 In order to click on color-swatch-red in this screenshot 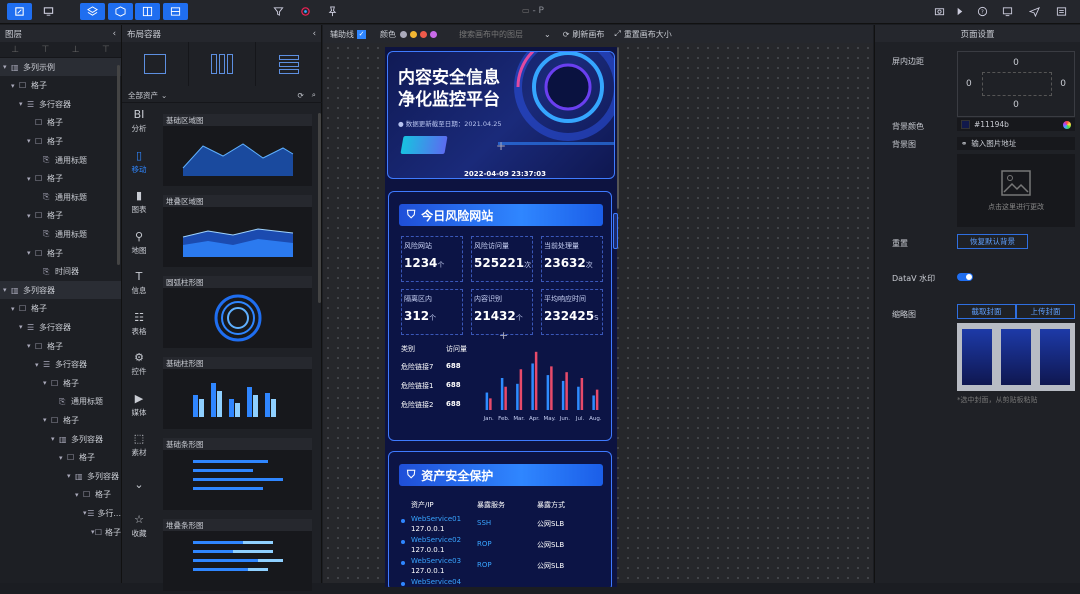, I will do `click(423, 34)`.